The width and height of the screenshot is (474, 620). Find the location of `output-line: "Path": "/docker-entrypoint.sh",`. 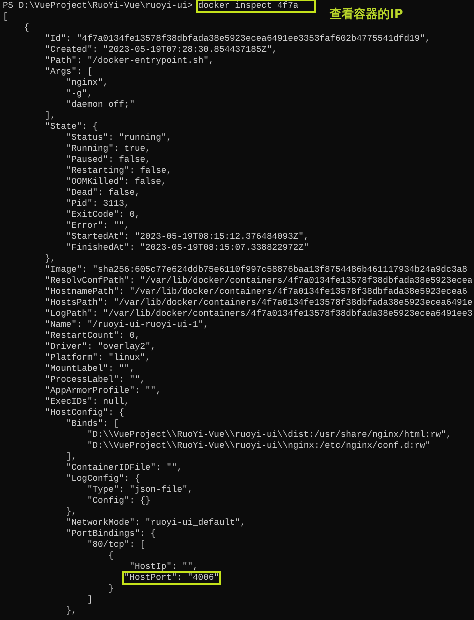

output-line: "Path": "/docker-entrypoint.sh", is located at coordinates (129, 61).